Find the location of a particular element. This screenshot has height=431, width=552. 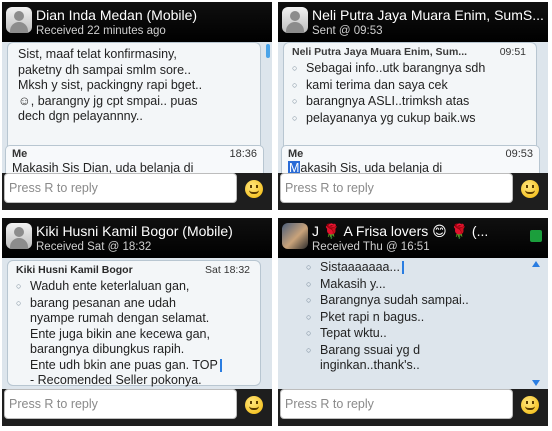

message-line: Pket rapi n bagus.. is located at coordinates (424, 318).